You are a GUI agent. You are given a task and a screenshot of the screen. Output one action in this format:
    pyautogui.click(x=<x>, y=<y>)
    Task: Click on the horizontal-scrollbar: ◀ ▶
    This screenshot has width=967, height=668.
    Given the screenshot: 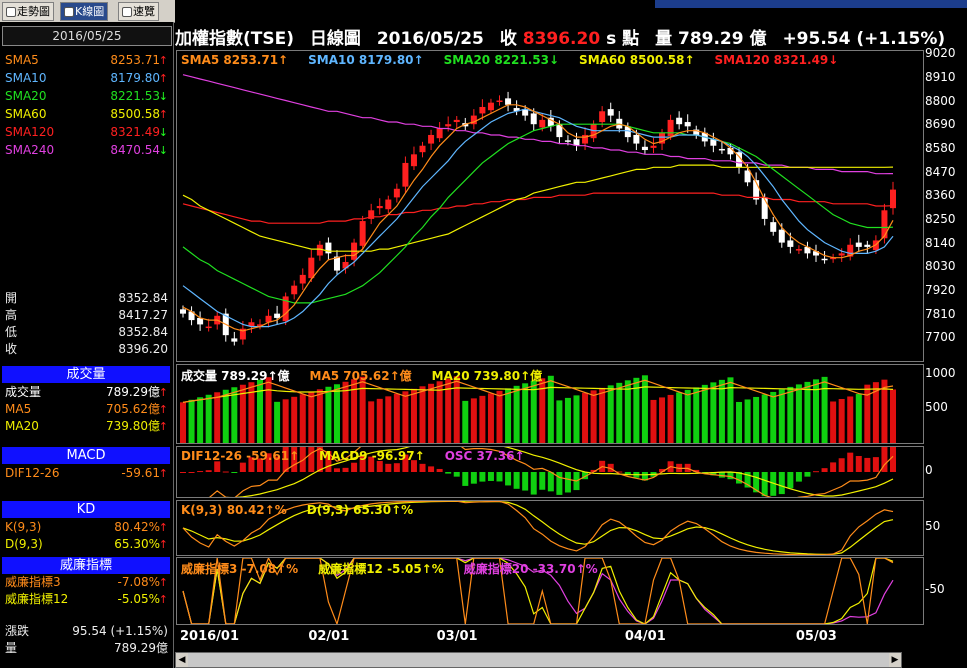 What is the action you would take?
    pyautogui.click(x=538, y=660)
    